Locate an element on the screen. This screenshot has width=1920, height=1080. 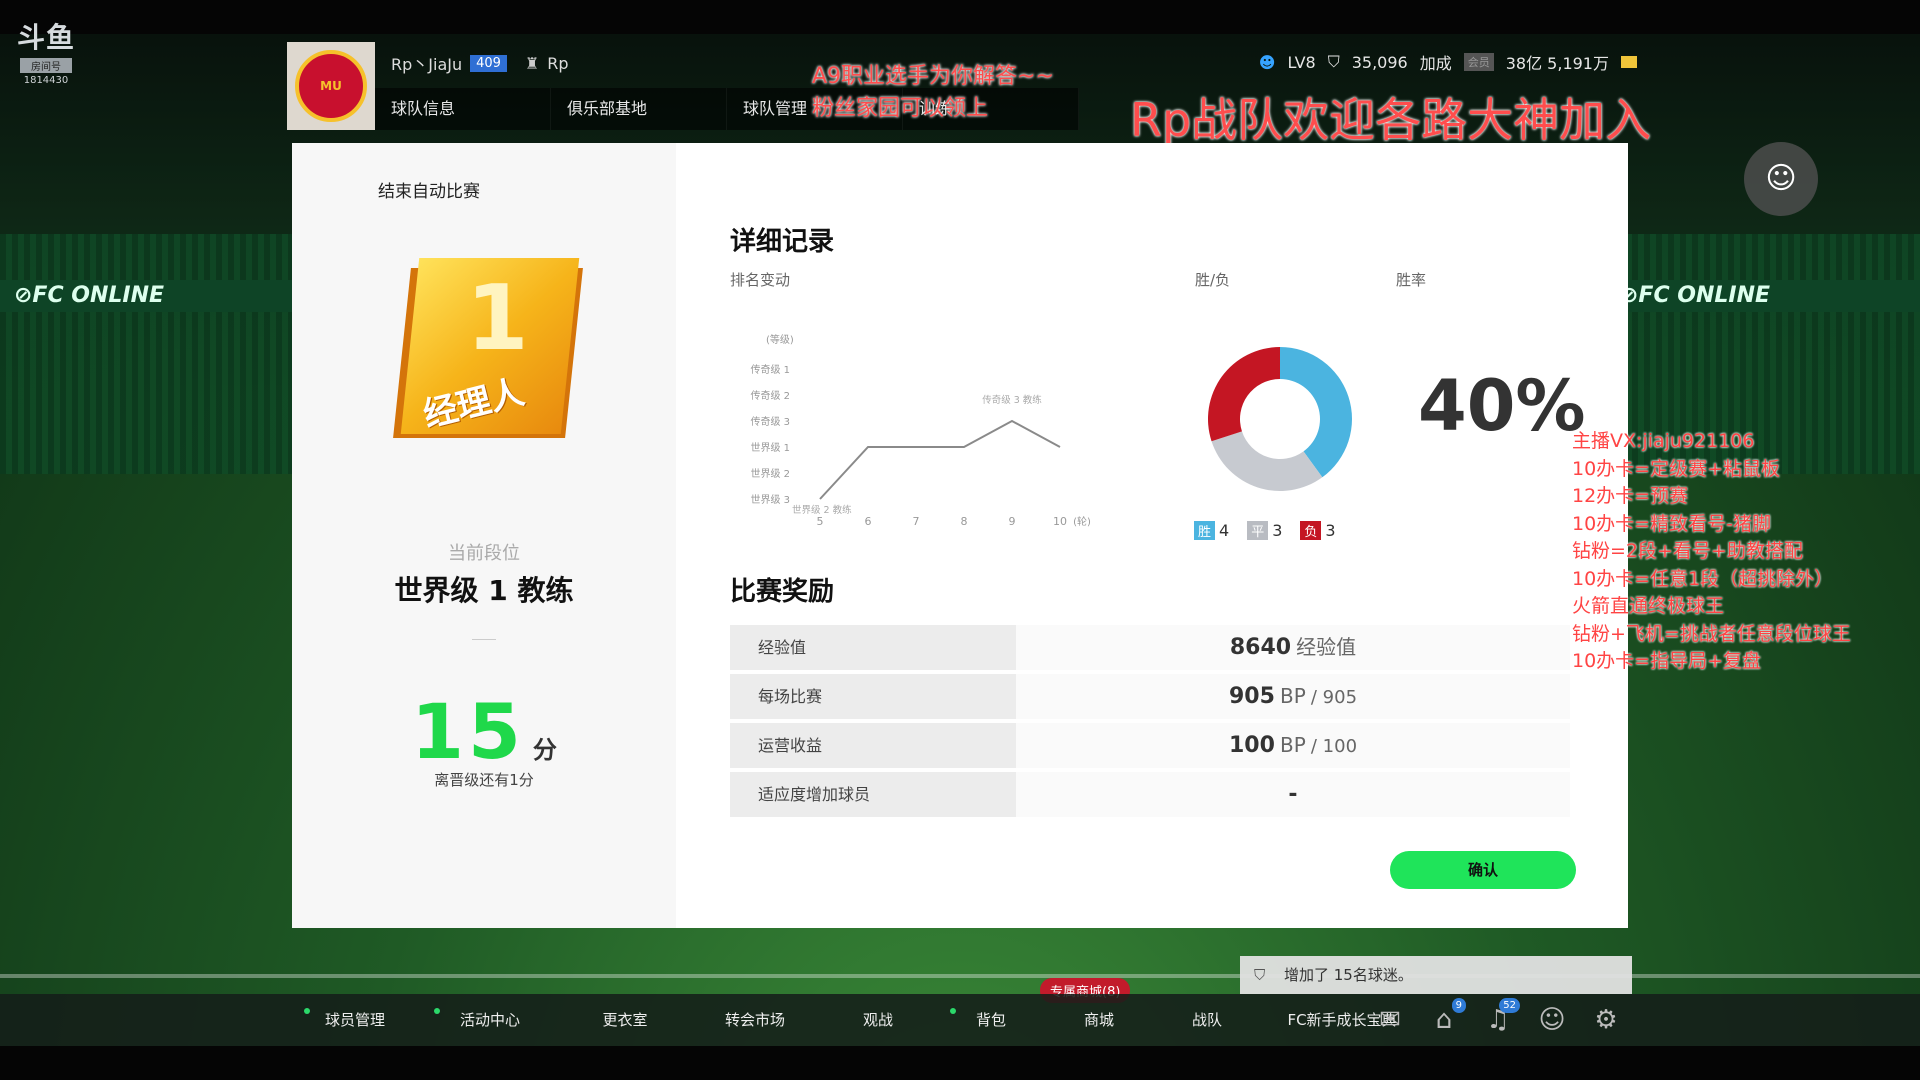
x-tick-label: 9 is located at coordinates (1012, 521).